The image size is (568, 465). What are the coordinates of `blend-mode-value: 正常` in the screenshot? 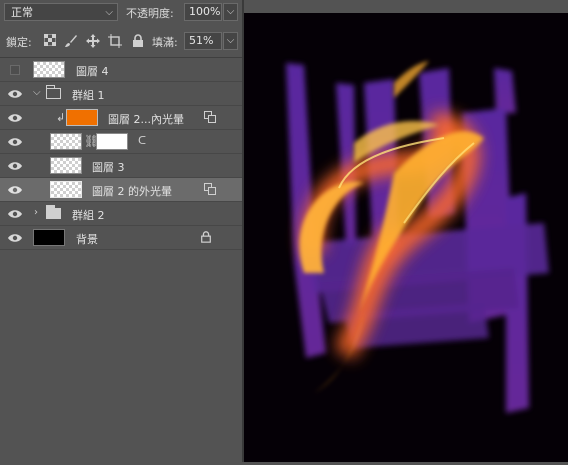 It's located at (22, 12).